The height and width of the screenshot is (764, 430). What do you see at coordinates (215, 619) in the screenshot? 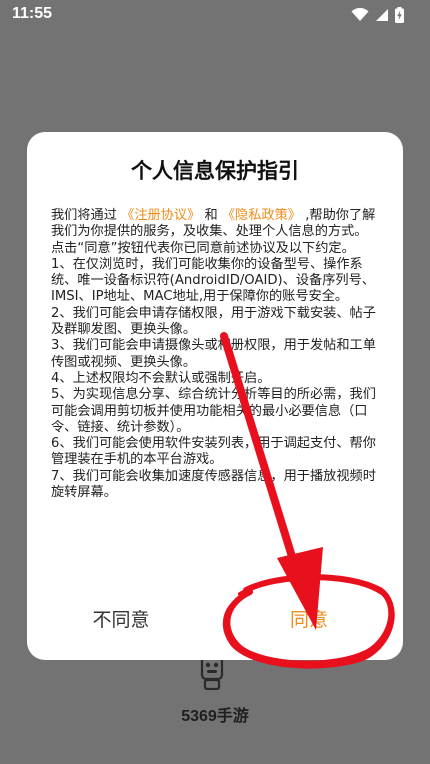
I see `dialog-footer: 不同意 同意` at bounding box center [215, 619].